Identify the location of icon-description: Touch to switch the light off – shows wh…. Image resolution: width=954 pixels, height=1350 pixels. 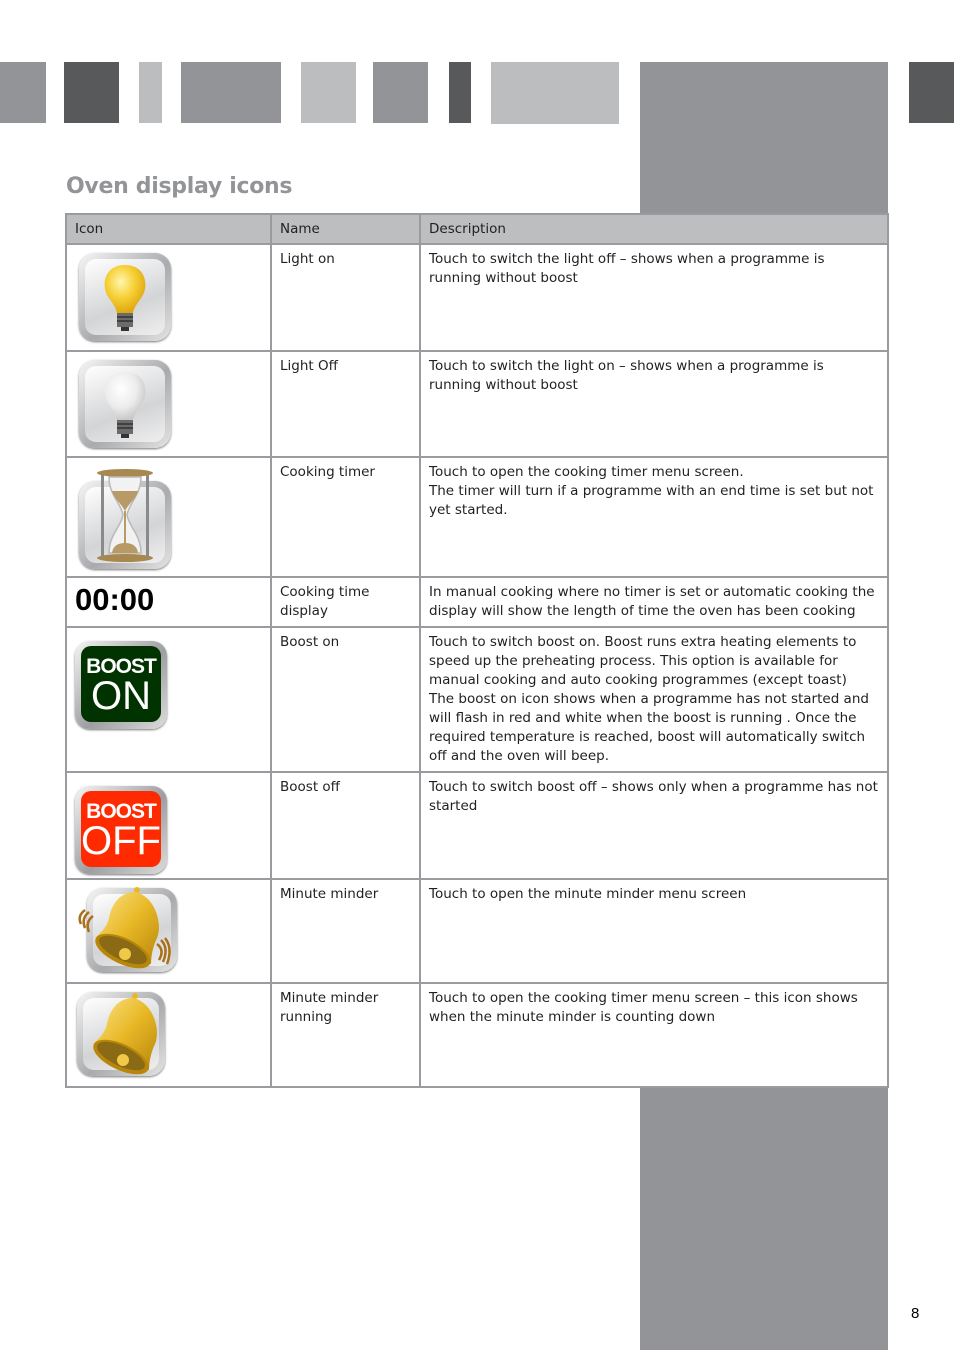
(654, 297).